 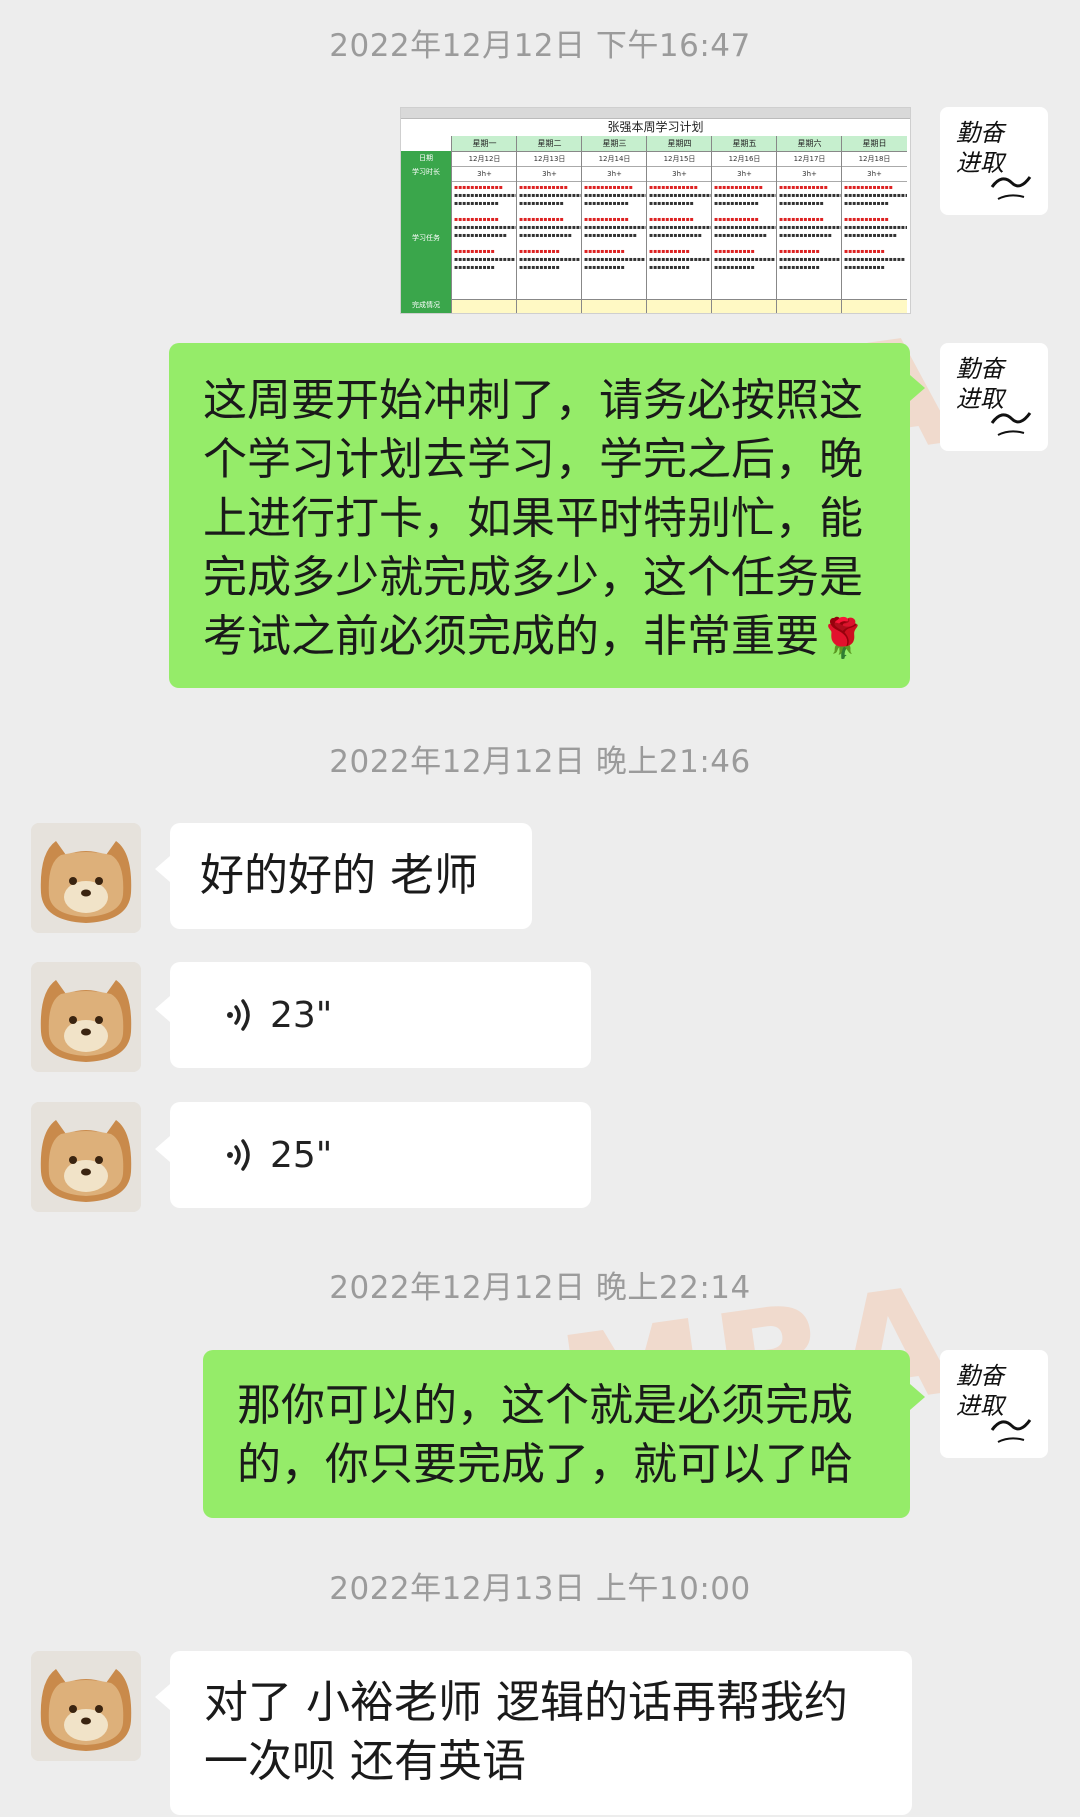 I want to click on sheet-day: 星期三, so click(x=614, y=144).